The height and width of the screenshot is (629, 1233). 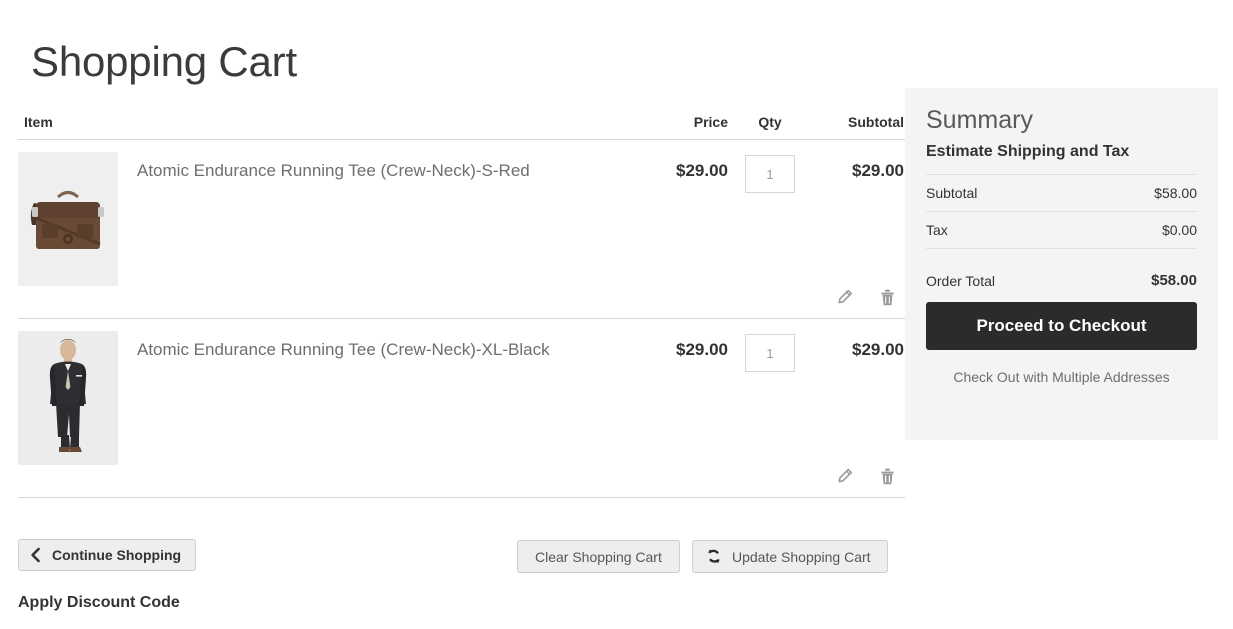 I want to click on product-image-suit-model, so click(x=68, y=398).